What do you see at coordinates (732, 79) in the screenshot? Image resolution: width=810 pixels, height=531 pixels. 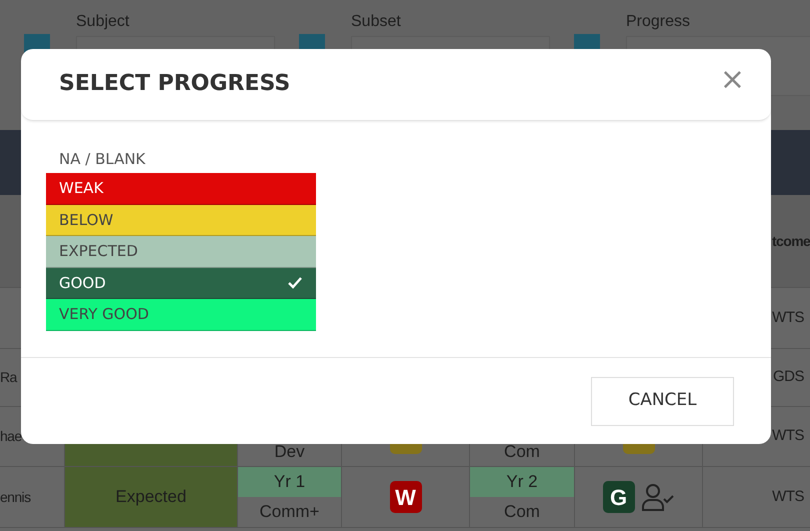 I see `close-button: ×` at bounding box center [732, 79].